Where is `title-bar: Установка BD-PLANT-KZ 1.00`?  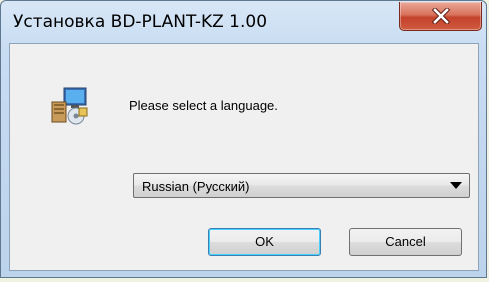 title-bar: Установка BD-PLANT-KZ 1.00 is located at coordinates (244, 22).